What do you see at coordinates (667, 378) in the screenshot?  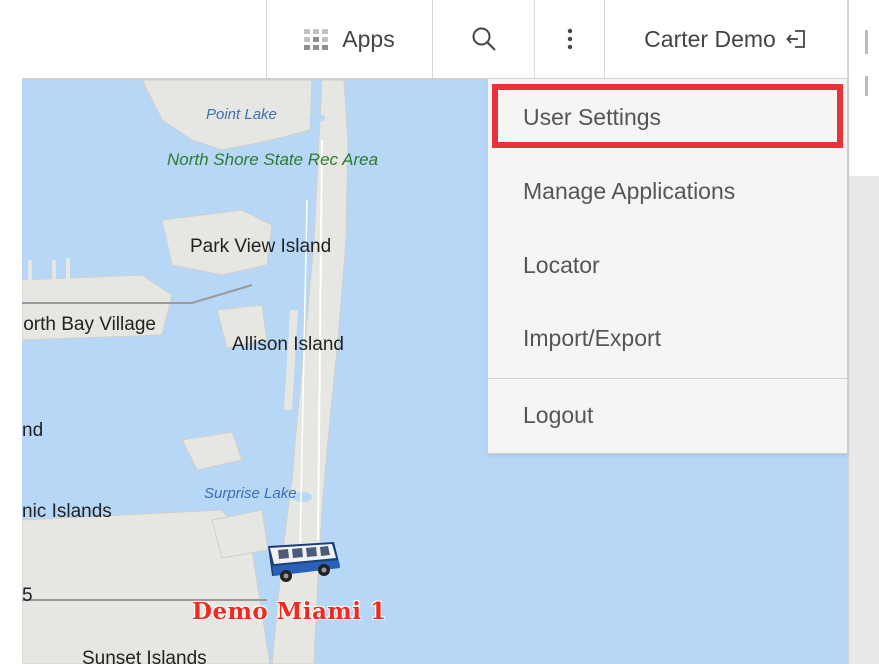 I see `menu-divider` at bounding box center [667, 378].